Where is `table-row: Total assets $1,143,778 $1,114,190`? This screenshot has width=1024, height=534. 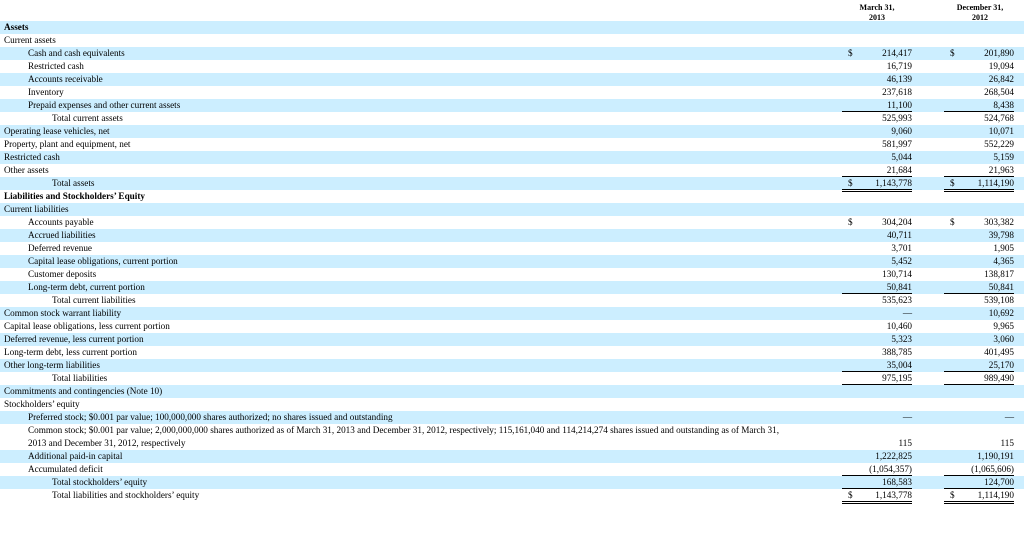 table-row: Total assets $1,143,778 $1,114,190 is located at coordinates (512, 184).